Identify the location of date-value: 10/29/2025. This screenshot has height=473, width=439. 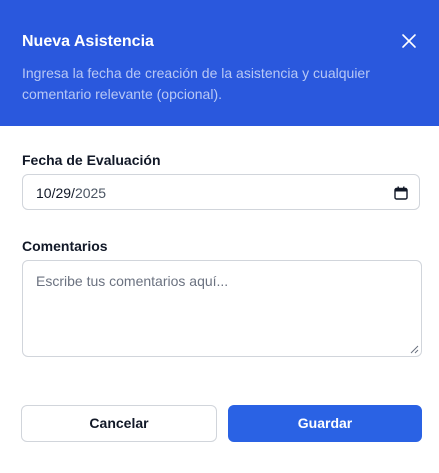
(71, 193).